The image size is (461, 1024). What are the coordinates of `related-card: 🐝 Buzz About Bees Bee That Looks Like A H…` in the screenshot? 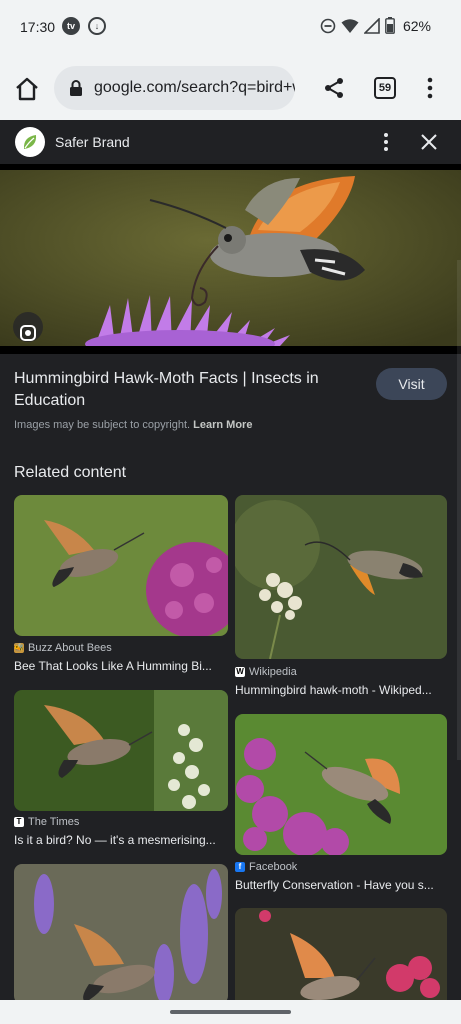 It's located at (121, 587).